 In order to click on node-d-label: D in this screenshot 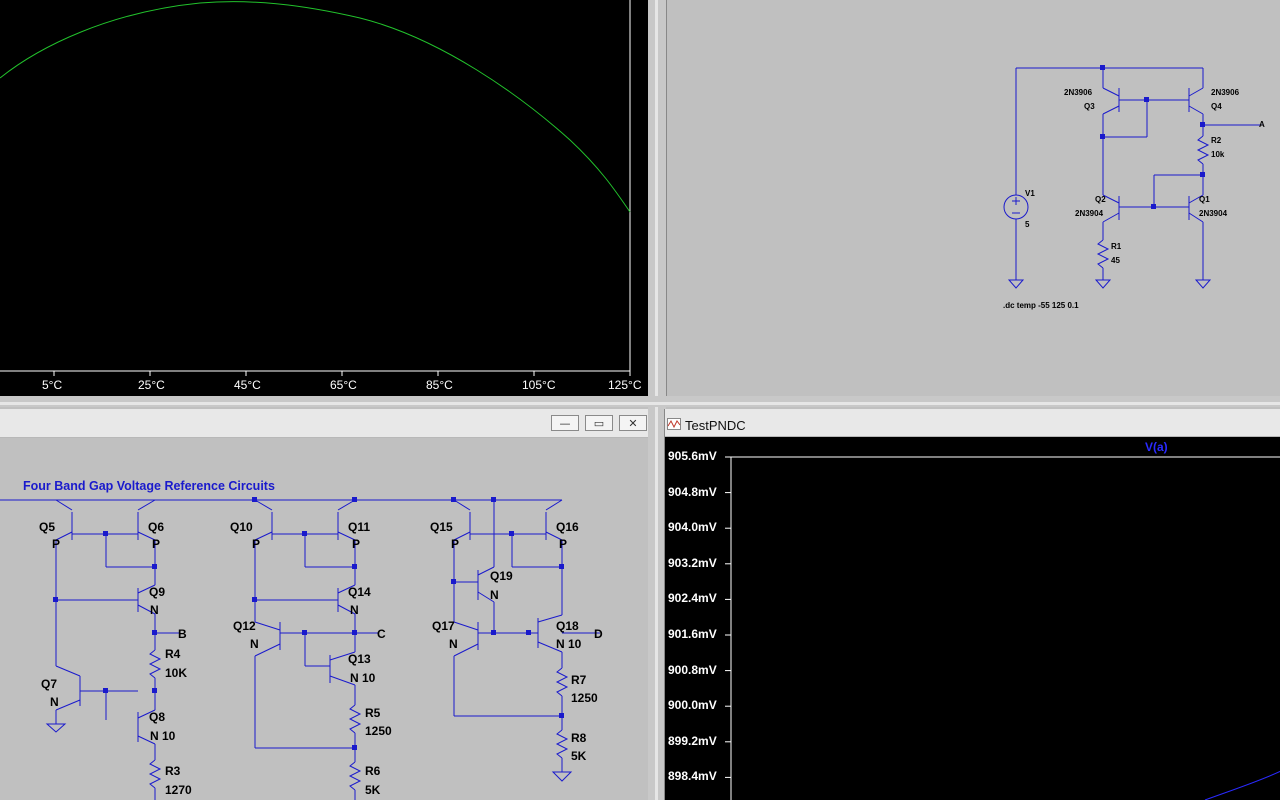, I will do `click(598, 634)`.